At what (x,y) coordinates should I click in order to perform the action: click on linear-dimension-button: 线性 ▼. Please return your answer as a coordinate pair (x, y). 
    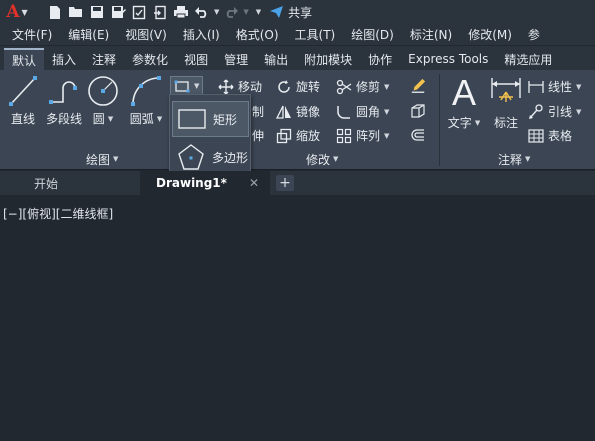
    Looking at the image, I should click on (554, 86).